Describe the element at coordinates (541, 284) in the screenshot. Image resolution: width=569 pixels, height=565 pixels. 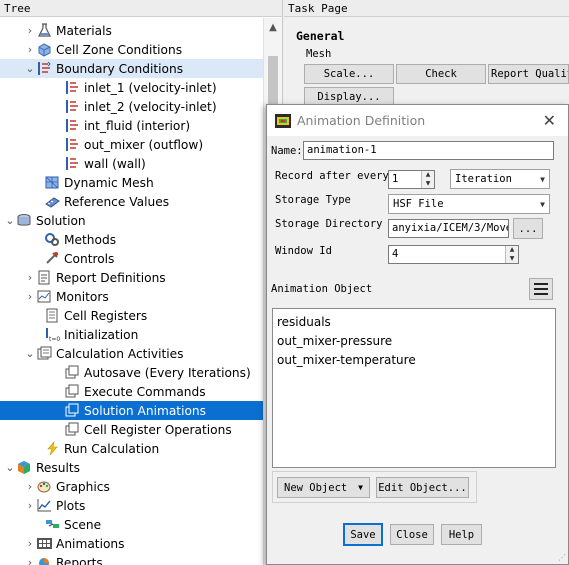
I see `hamburger-icon` at that location.